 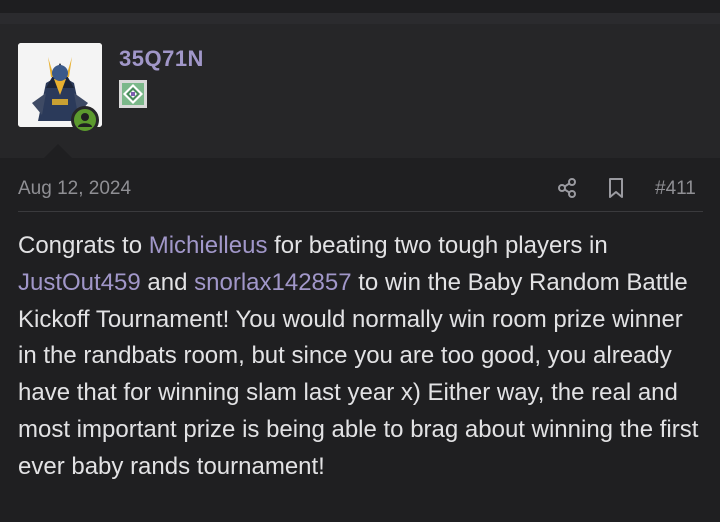 I want to click on post-number-link: #411, so click(x=675, y=189).